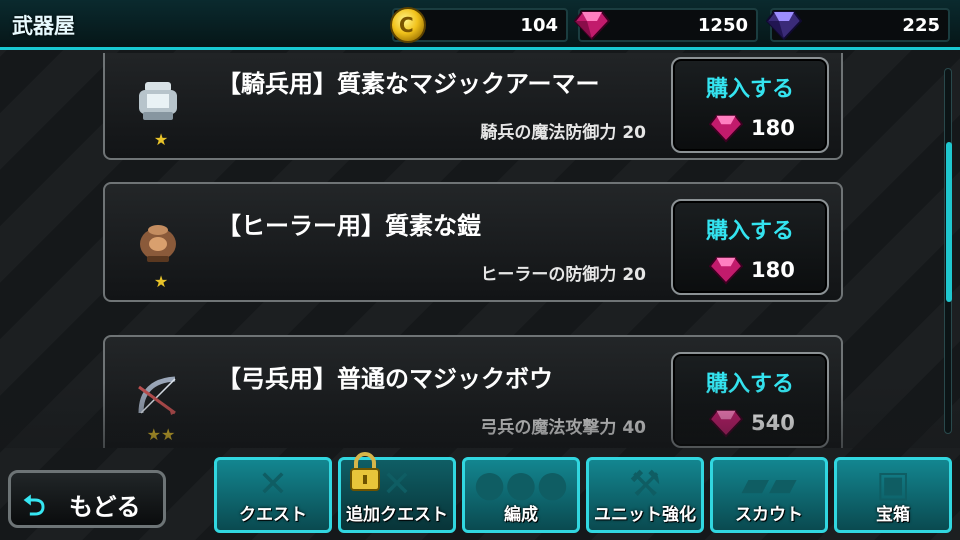  What do you see at coordinates (773, 423) in the screenshot?
I see `item-price: 540` at bounding box center [773, 423].